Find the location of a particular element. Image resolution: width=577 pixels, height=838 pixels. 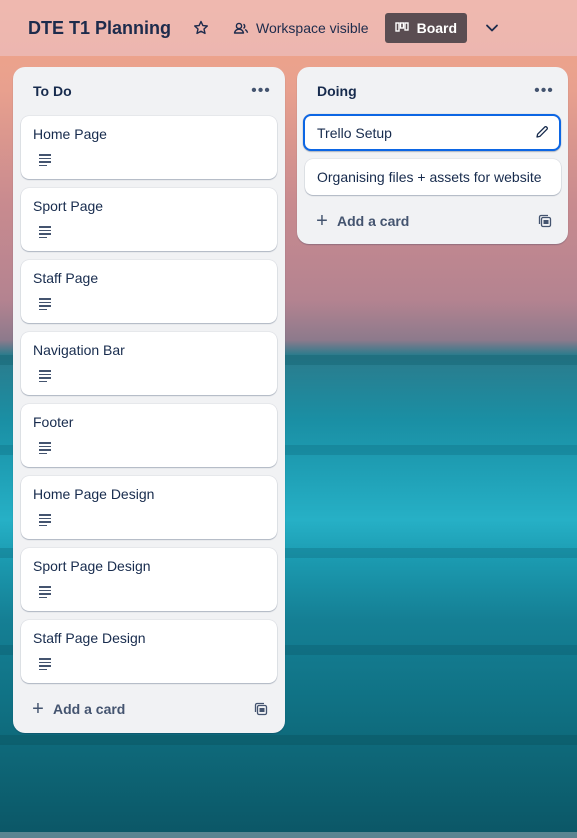

list-title: To Do is located at coordinates (52, 91).